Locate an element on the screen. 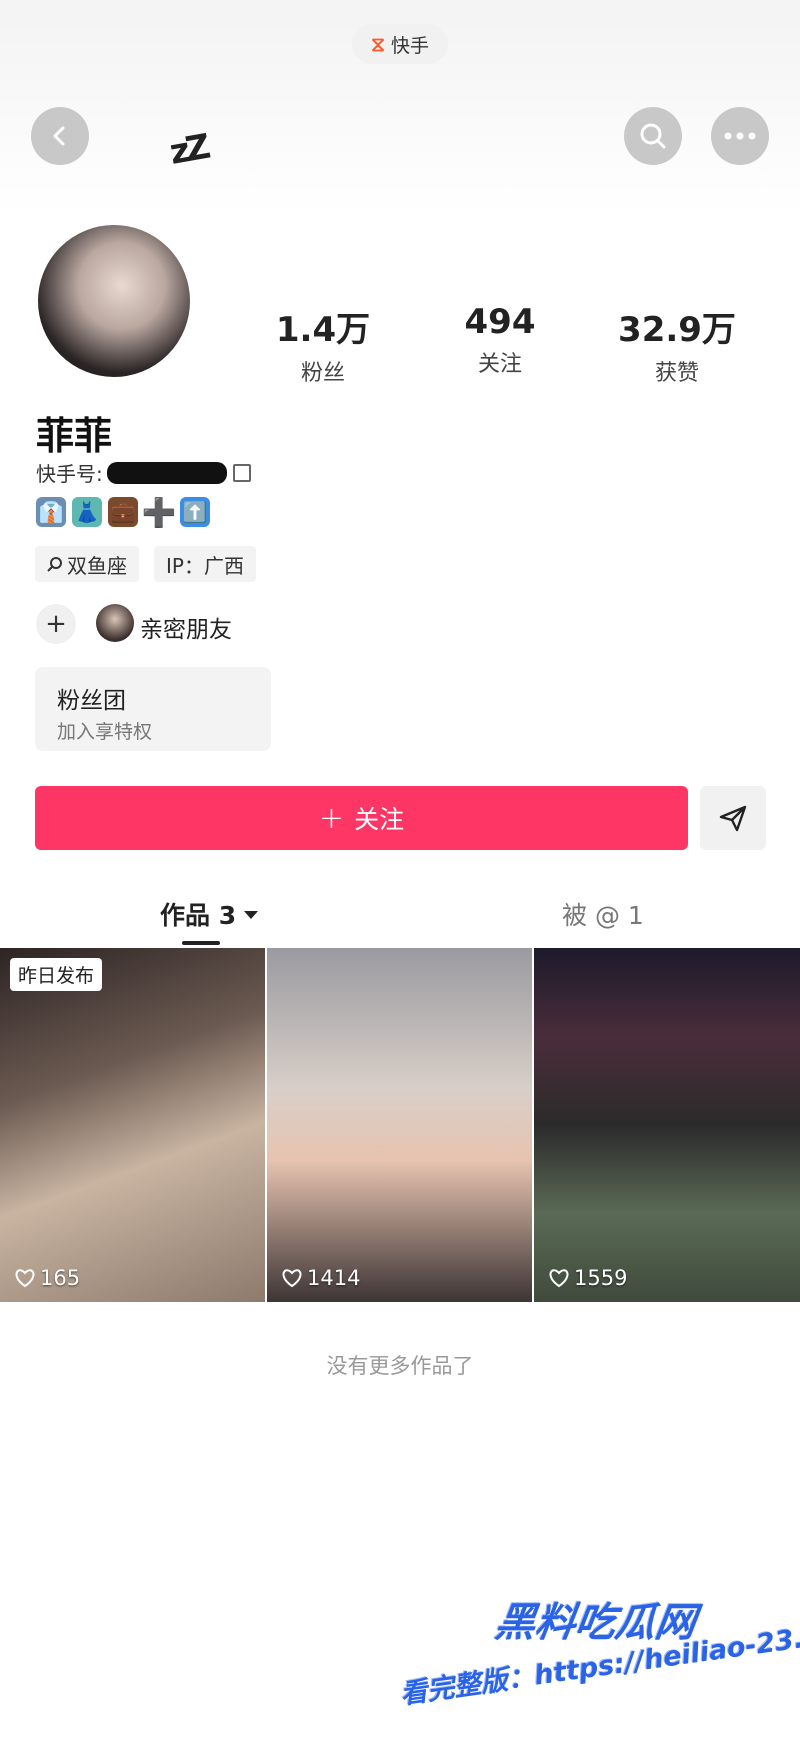  no-more-works: 没有更多作品了 is located at coordinates (400, 1366).